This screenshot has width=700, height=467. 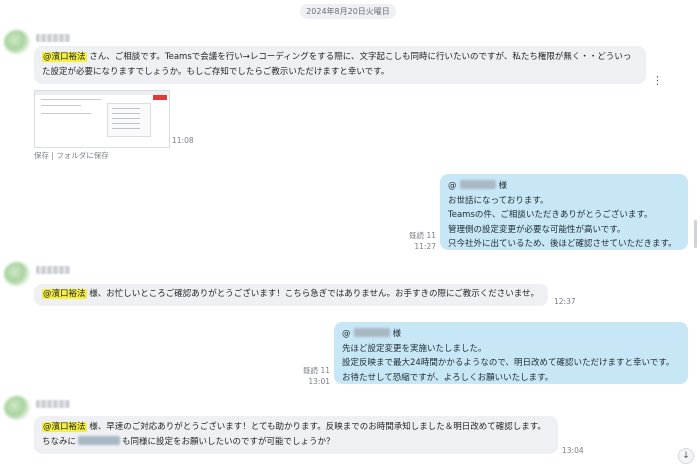 I want to click on message-time: 11:27, so click(x=425, y=246).